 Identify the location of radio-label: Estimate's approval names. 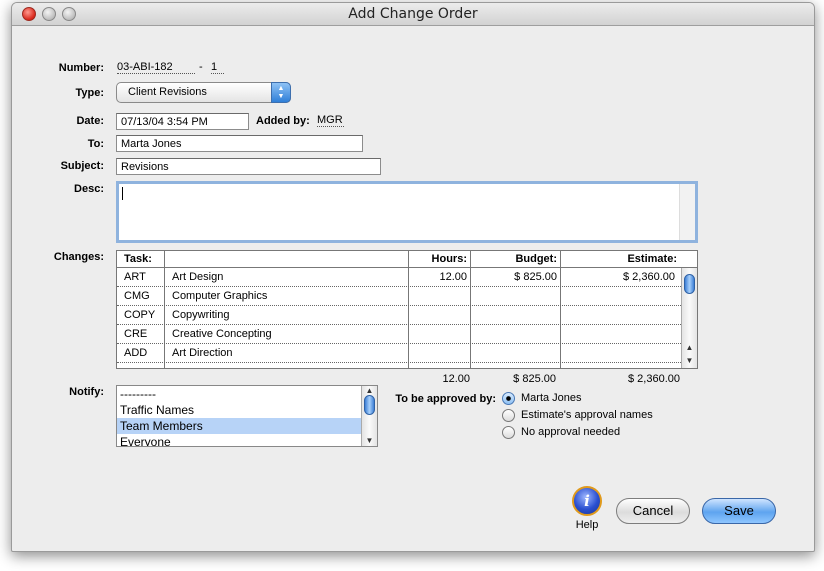
(587, 415).